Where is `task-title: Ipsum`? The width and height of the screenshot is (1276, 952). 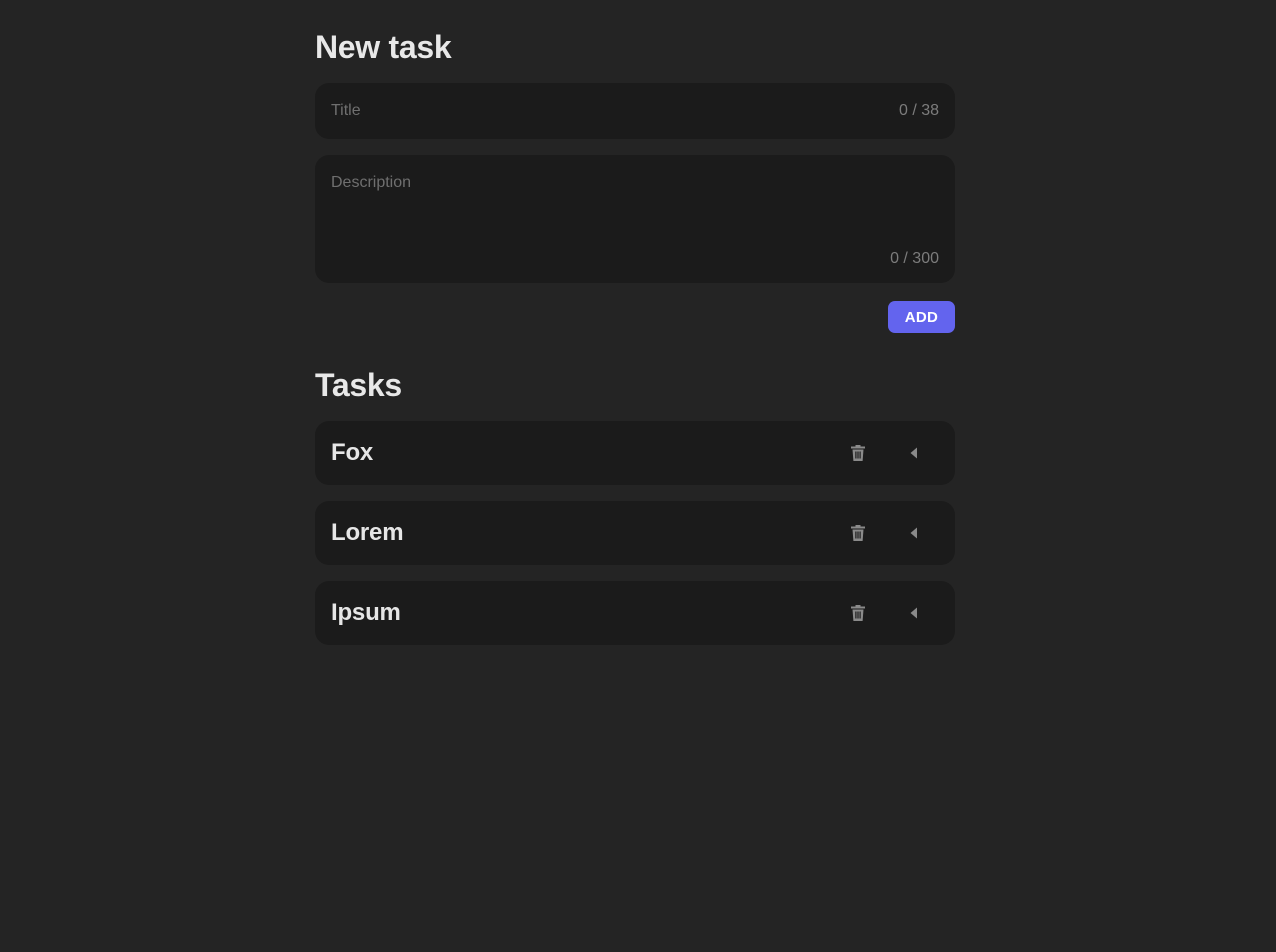
task-title: Ipsum is located at coordinates (366, 612).